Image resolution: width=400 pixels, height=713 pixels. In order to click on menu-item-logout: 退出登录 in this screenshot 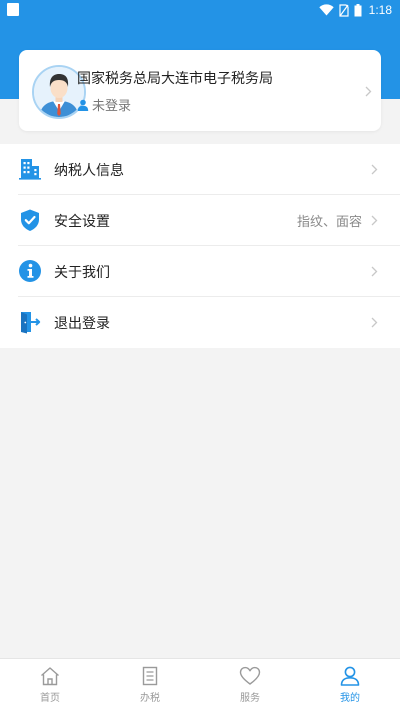, I will do `click(200, 322)`.